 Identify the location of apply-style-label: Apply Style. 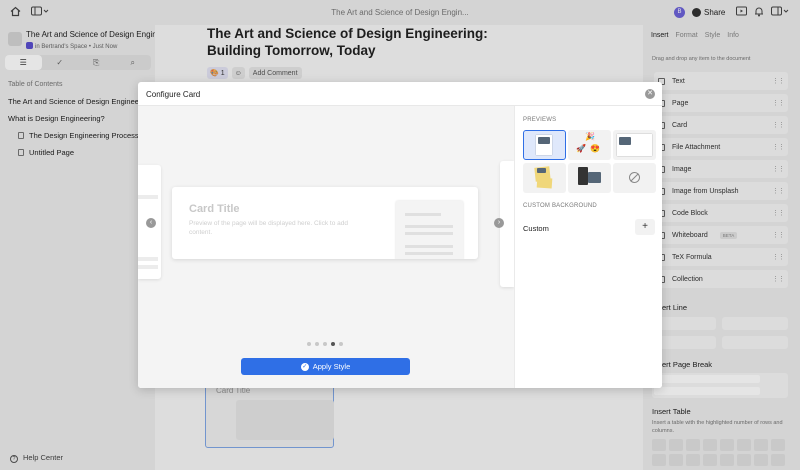
(331, 366).